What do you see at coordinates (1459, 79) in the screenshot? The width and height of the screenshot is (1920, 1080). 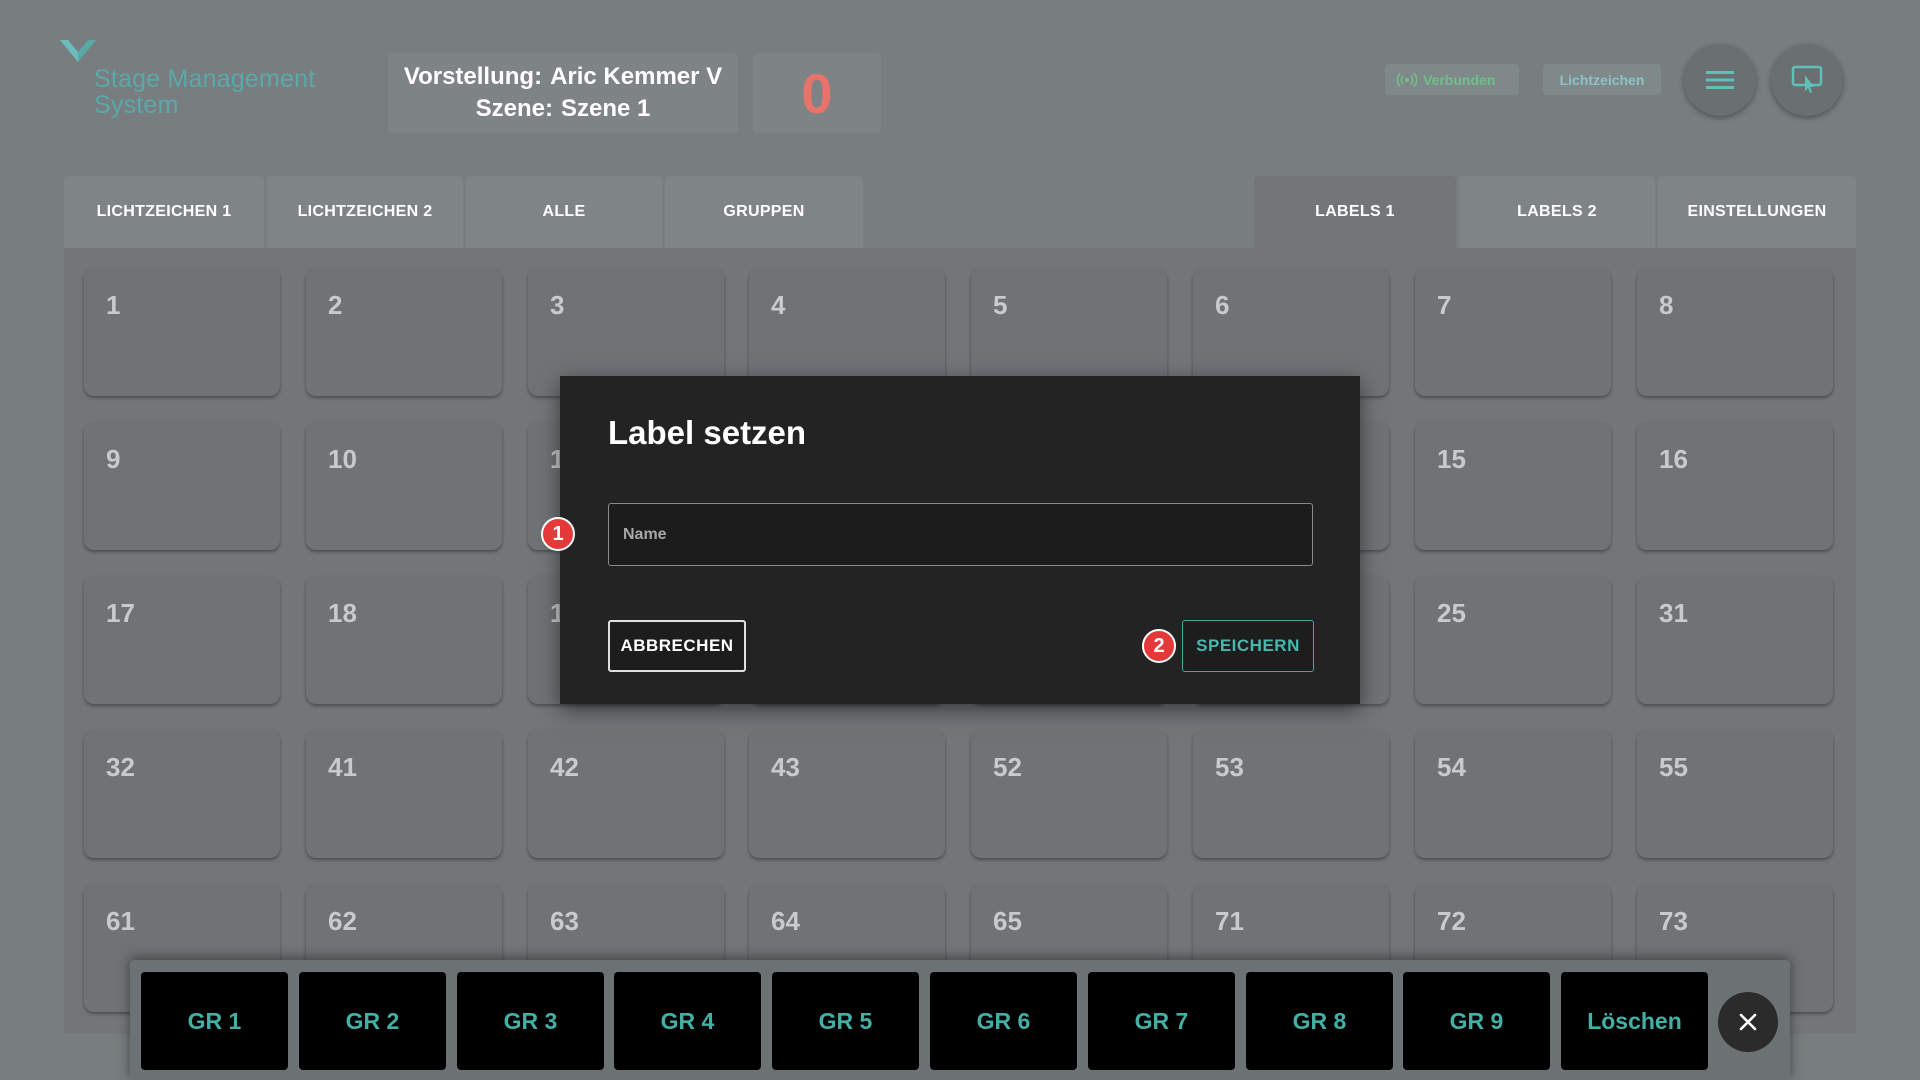 I see `status-connected-label: Verbunden` at bounding box center [1459, 79].